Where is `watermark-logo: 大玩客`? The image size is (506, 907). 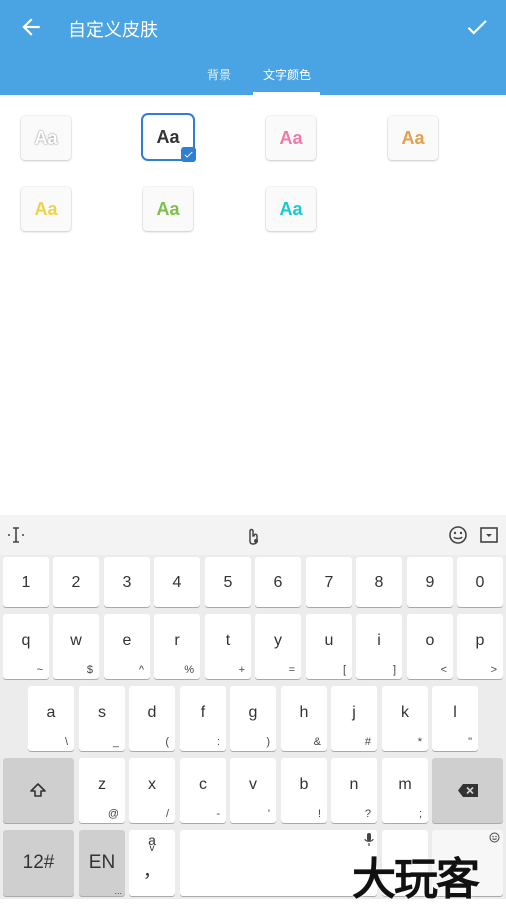
watermark-logo: 大玩客 is located at coordinates (416, 879).